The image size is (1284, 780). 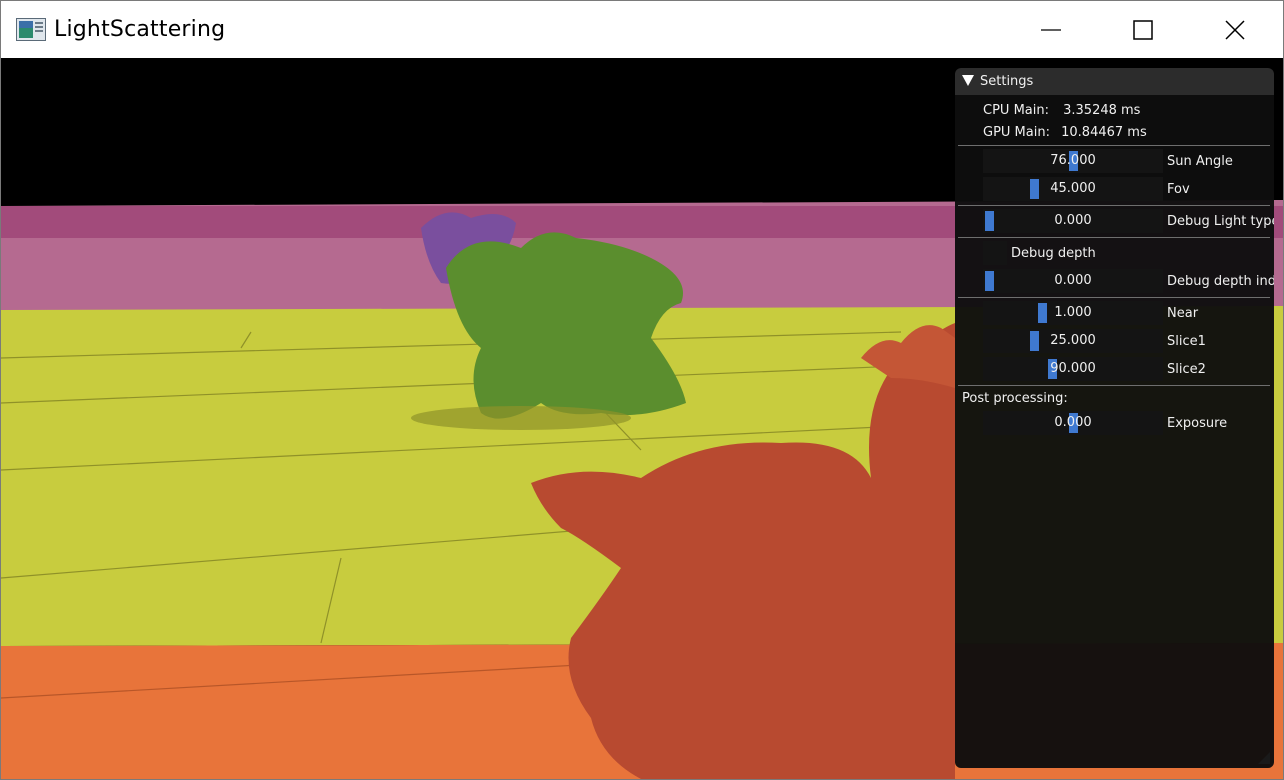 I want to click on stat-gpu-value: 10.84467 ms, so click(x=1104, y=132).